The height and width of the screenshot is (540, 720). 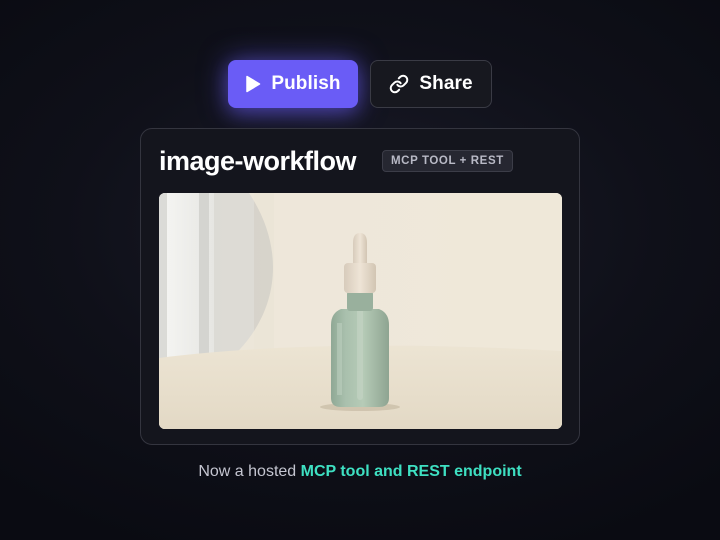 What do you see at coordinates (399, 84) in the screenshot?
I see `link-icon` at bounding box center [399, 84].